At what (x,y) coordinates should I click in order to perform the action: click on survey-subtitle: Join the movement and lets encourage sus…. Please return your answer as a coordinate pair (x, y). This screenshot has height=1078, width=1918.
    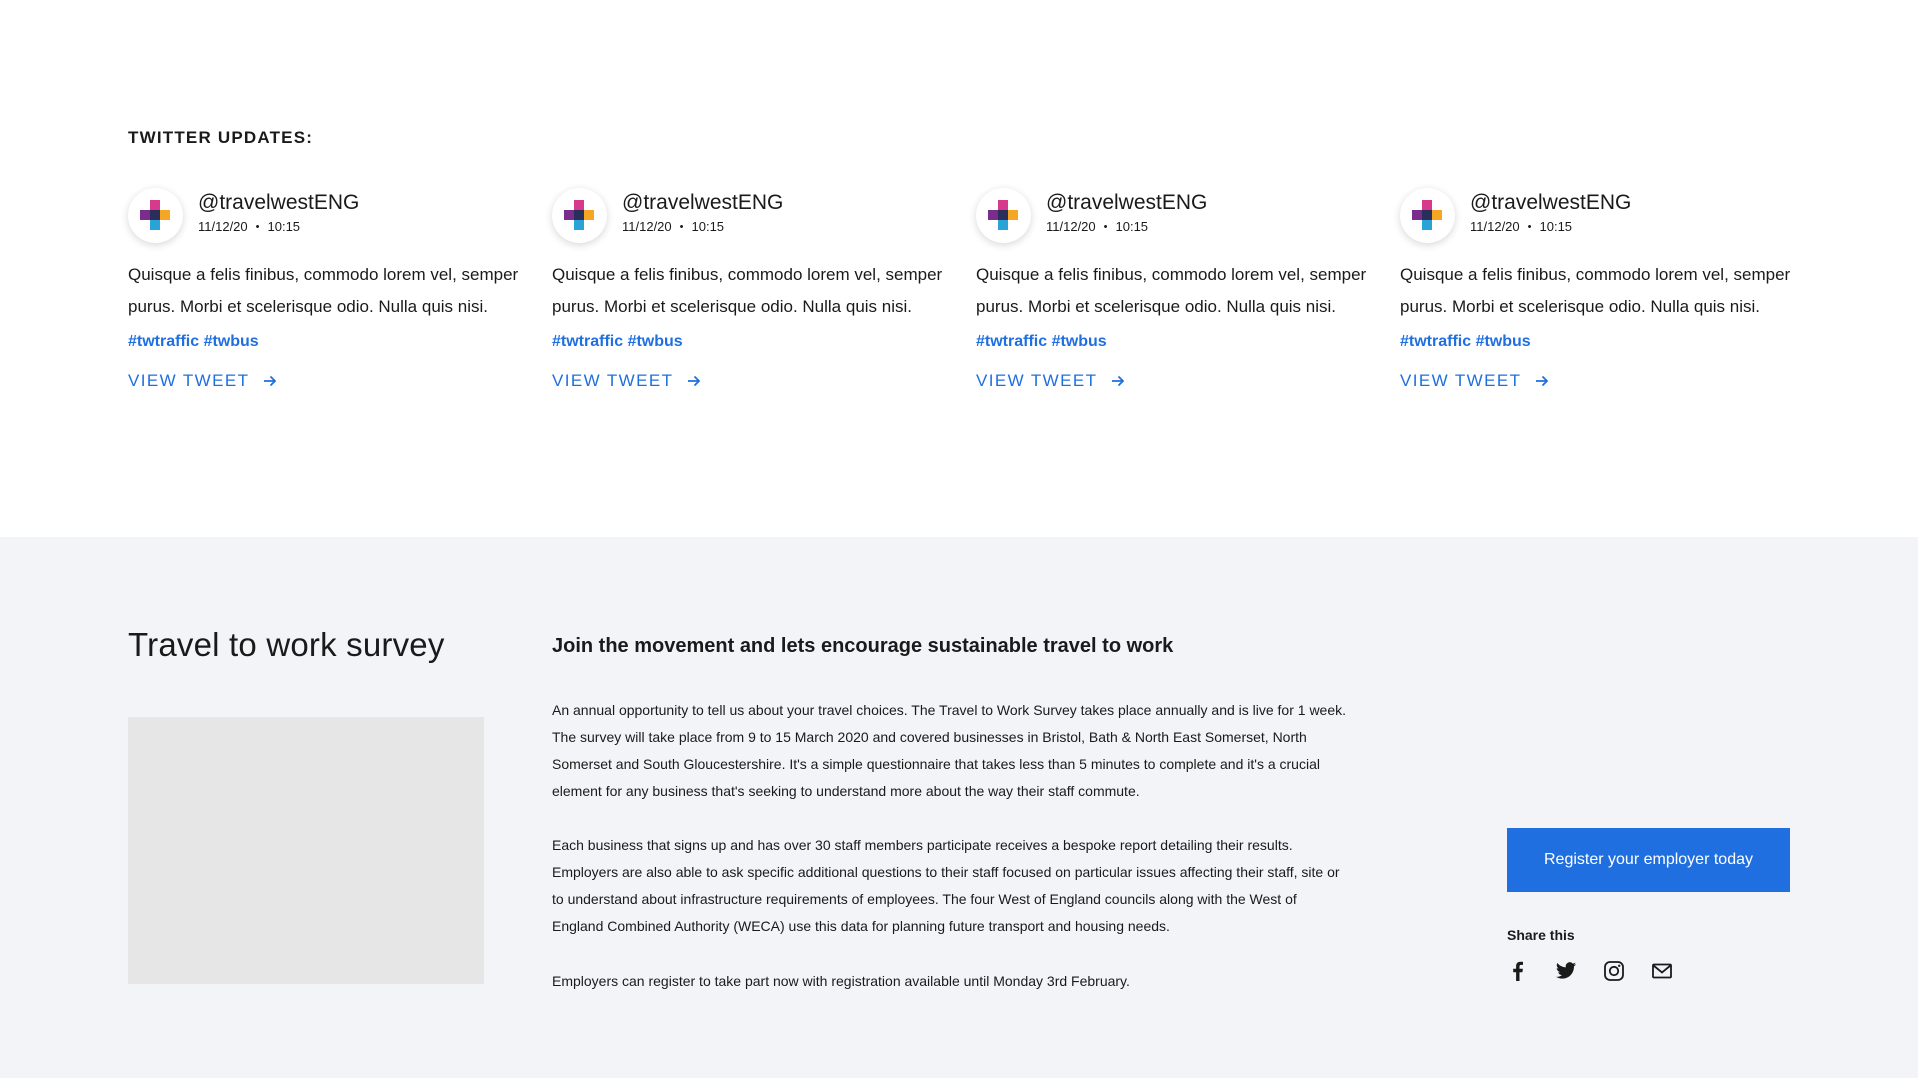
    Looking at the image, I should click on (863, 646).